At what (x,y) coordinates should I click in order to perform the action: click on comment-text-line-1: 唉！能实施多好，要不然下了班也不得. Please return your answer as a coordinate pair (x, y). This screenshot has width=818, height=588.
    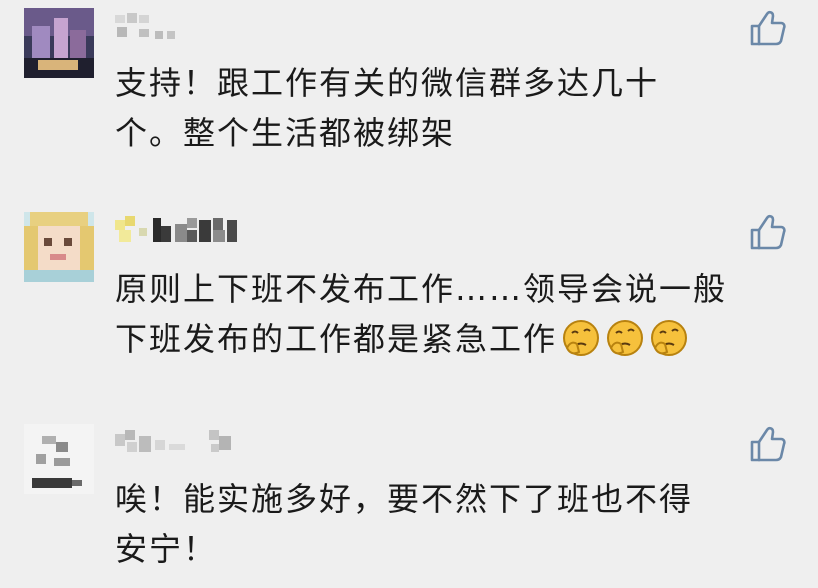
    Looking at the image, I should click on (404, 499).